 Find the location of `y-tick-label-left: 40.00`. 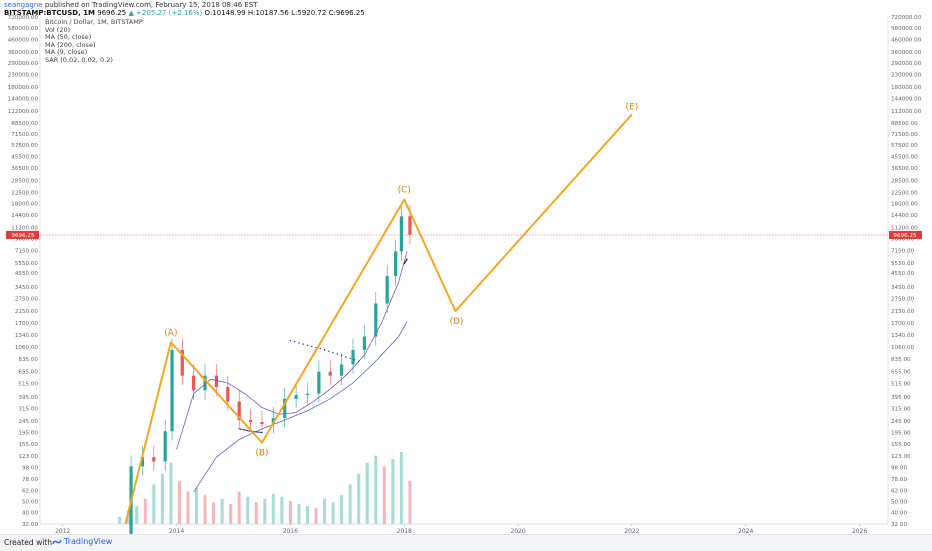

y-tick-label-left: 40.00 is located at coordinates (30, 514).